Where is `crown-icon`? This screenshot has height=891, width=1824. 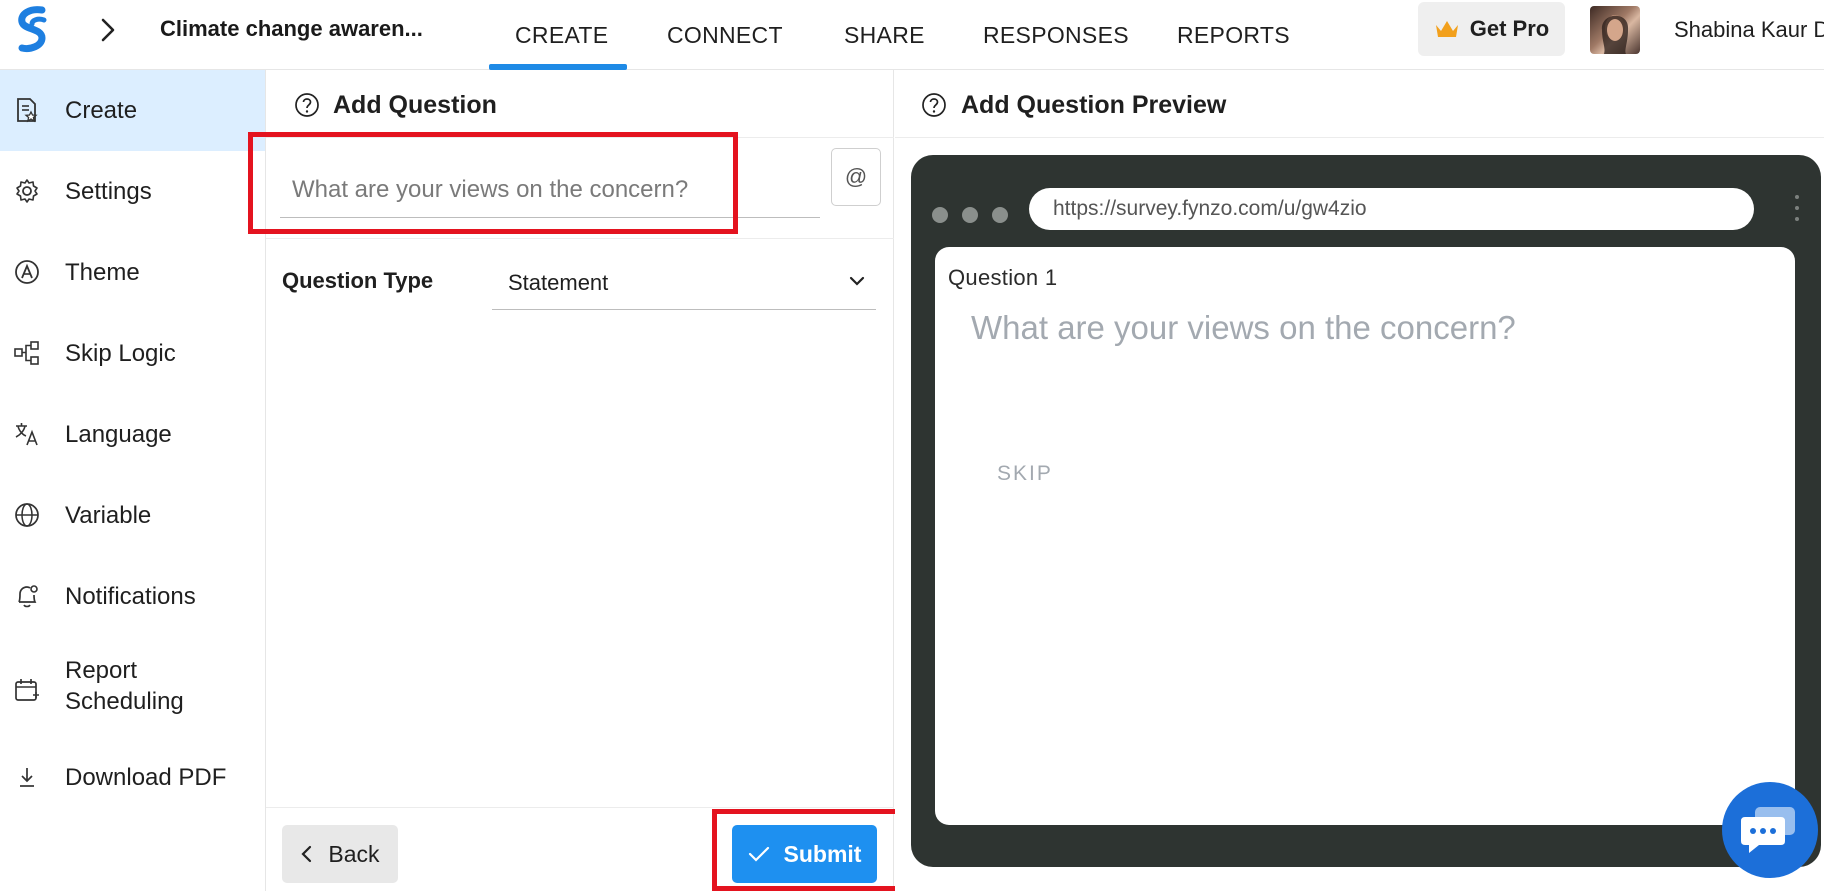
crown-icon is located at coordinates (1446, 29).